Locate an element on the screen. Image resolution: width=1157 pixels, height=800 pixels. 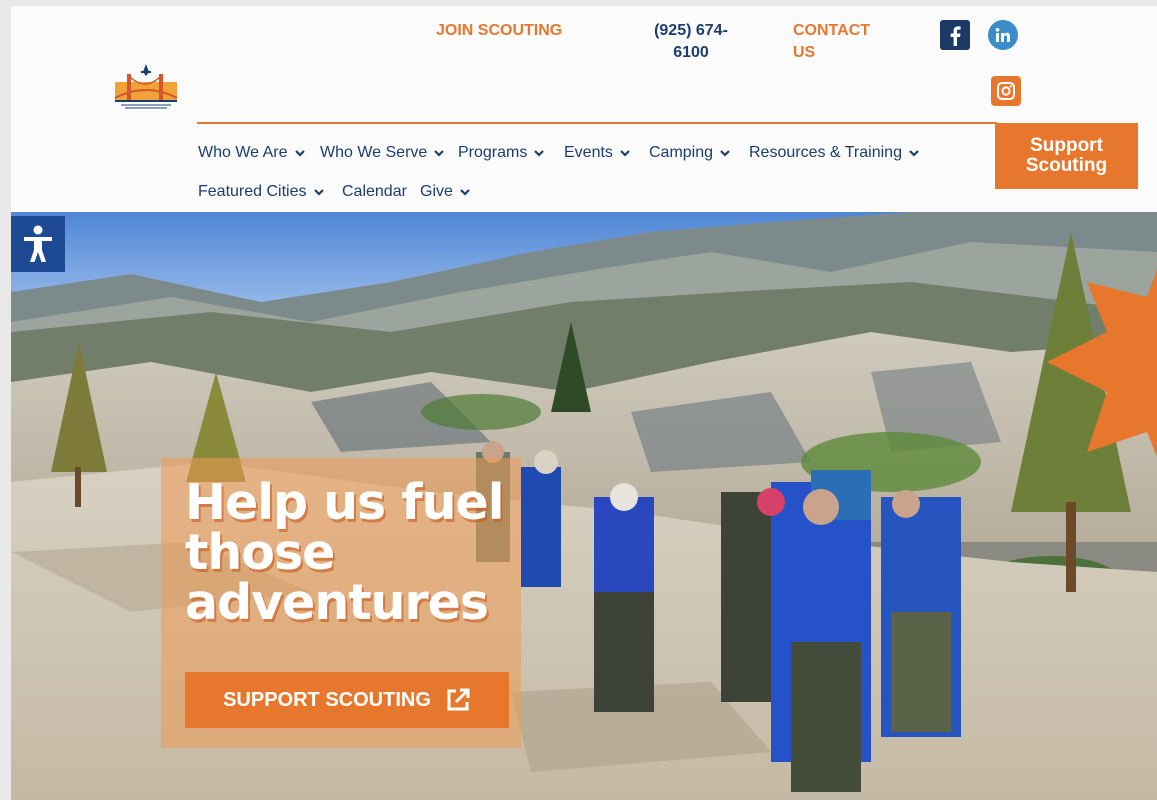
nav-camping: Camping is located at coordinates (690, 153).